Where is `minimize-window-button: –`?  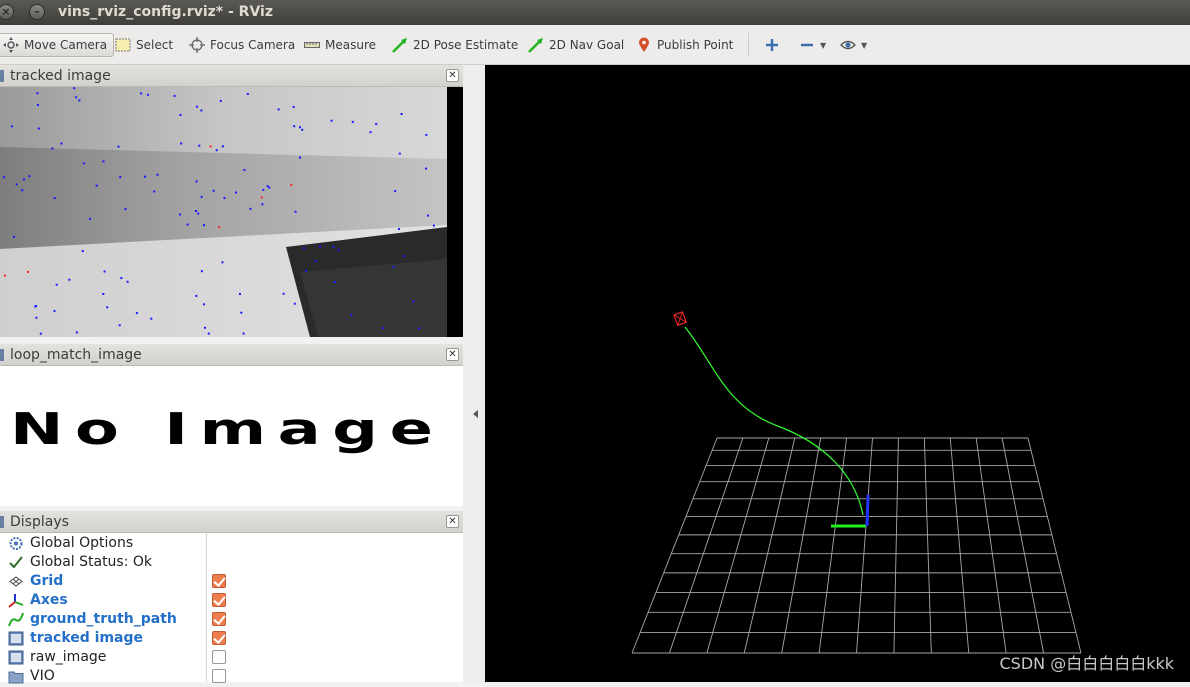
minimize-window-button: – is located at coordinates (37, 12).